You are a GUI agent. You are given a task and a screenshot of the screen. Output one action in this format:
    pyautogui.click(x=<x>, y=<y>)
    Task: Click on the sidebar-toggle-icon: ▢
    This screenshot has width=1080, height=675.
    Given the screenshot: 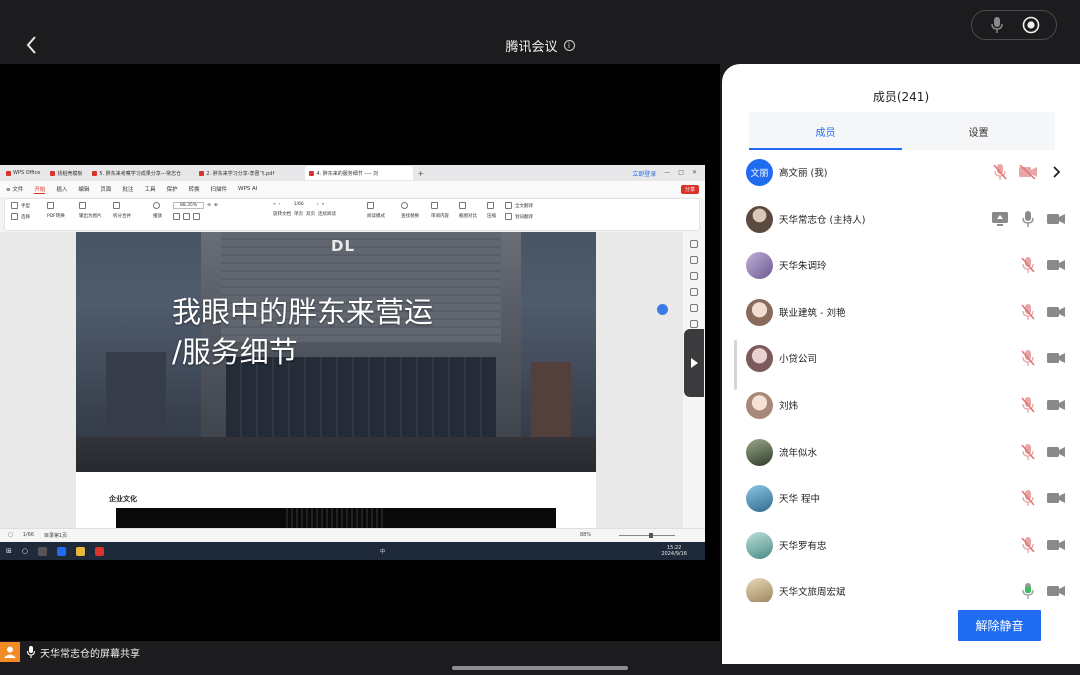 What is the action you would take?
    pyautogui.click(x=10, y=535)
    